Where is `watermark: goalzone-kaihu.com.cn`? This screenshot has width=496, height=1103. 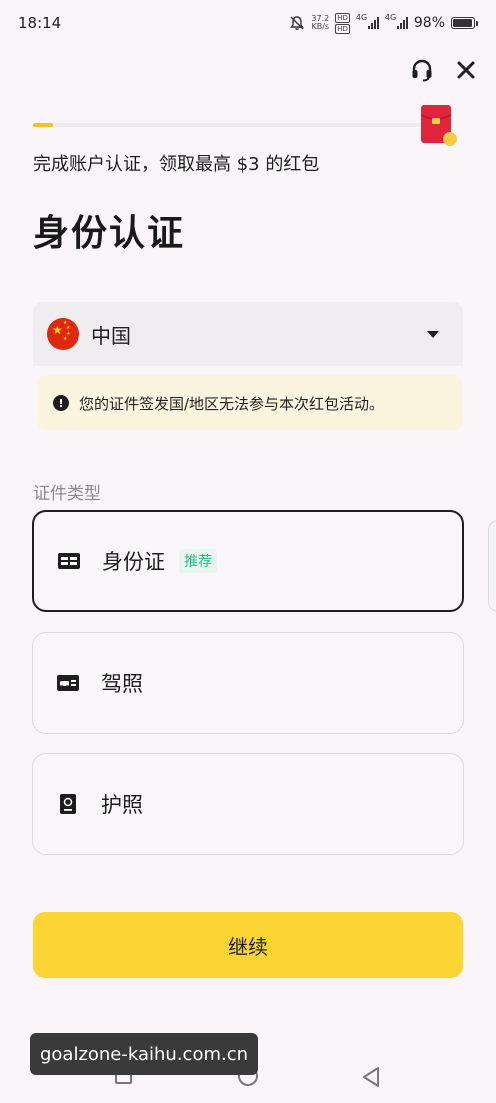
watermark: goalzone-kaihu.com.cn is located at coordinates (144, 1054).